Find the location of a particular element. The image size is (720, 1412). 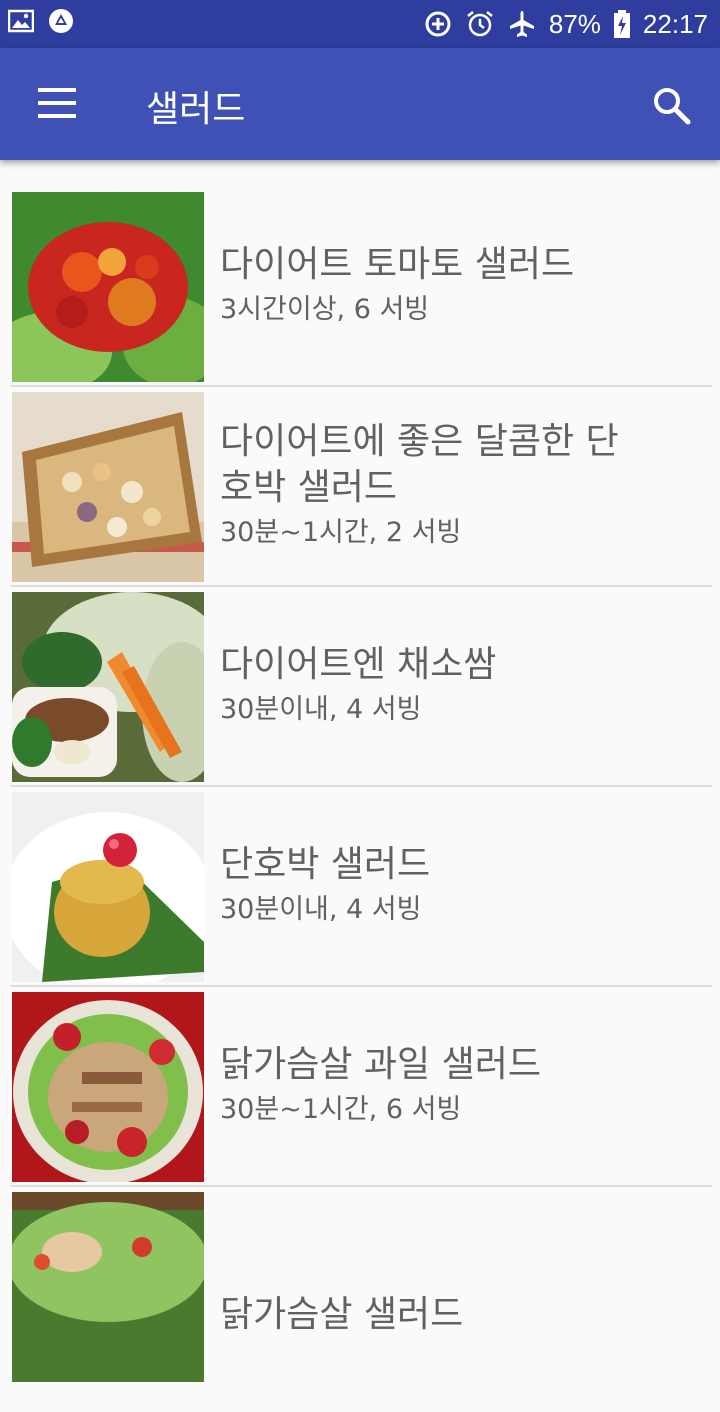

recipe-name: 닭가슴살 샐러드 is located at coordinates (342, 1314).